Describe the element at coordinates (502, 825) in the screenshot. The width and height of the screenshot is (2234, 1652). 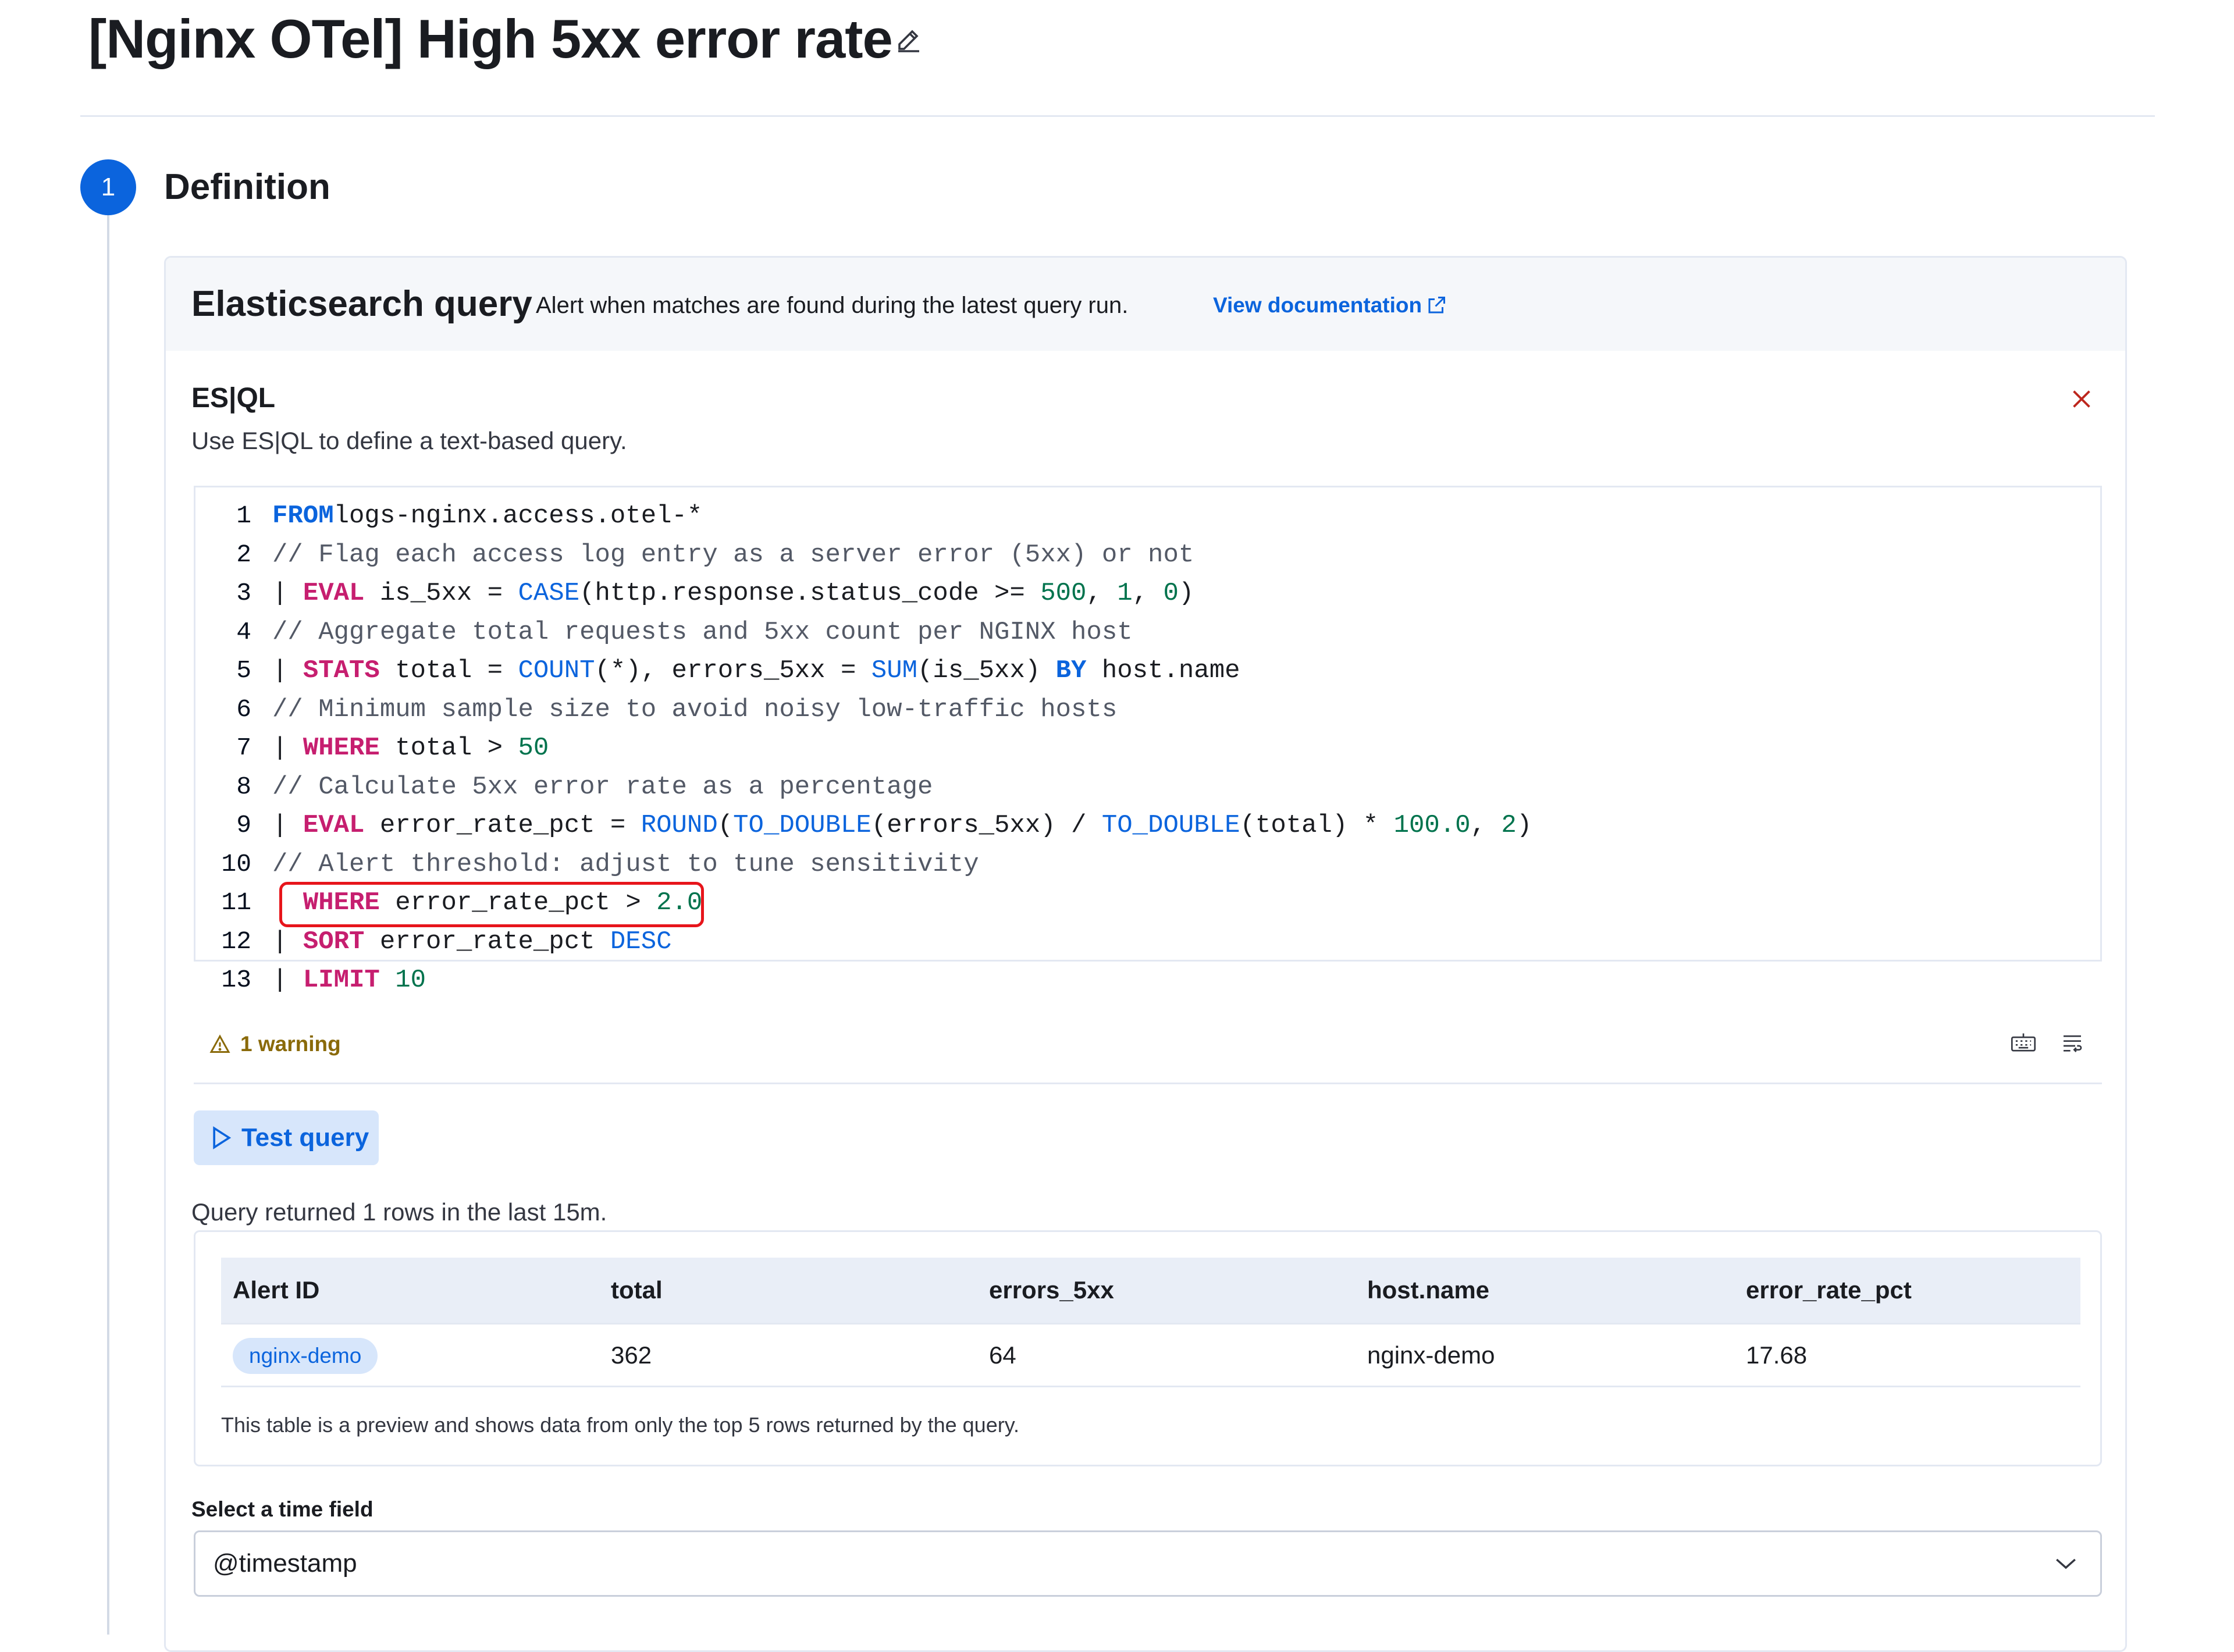
I see `code-token: error_rate_pct =` at that location.